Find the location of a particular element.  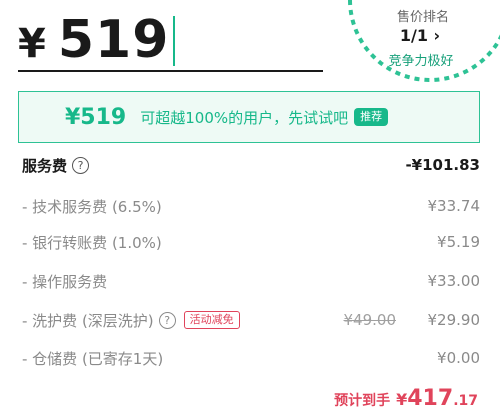

ranking-value-link: 1/1 › is located at coordinates (420, 35).